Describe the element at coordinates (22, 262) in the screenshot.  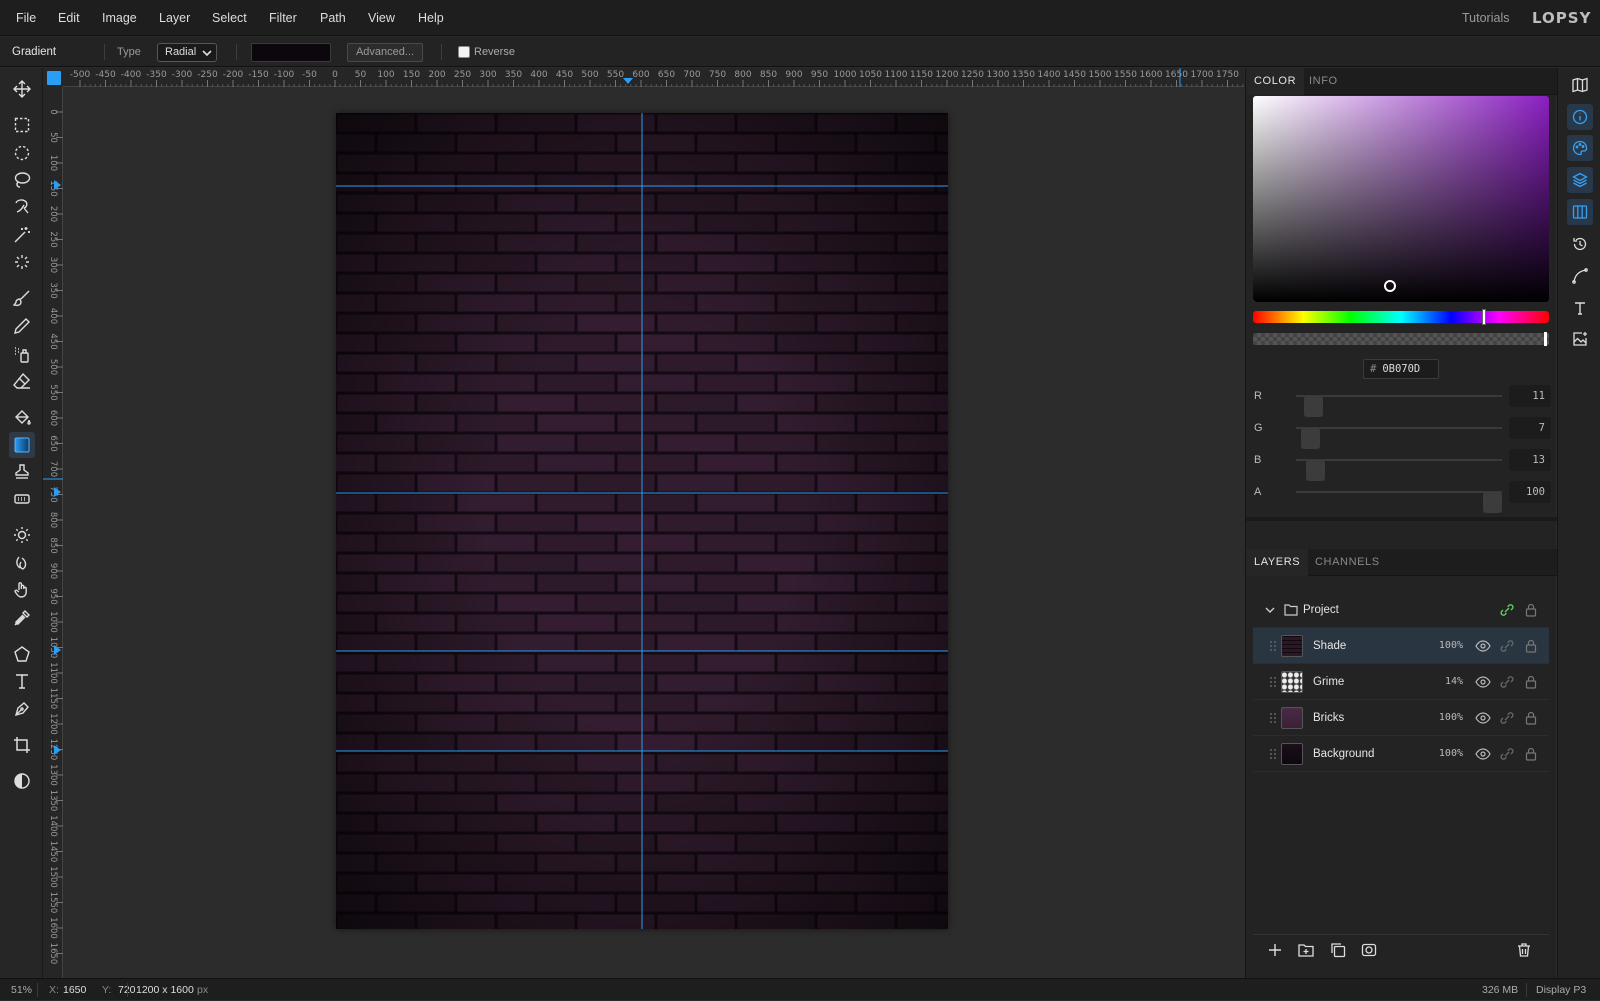
I see `object-select-tool` at that location.